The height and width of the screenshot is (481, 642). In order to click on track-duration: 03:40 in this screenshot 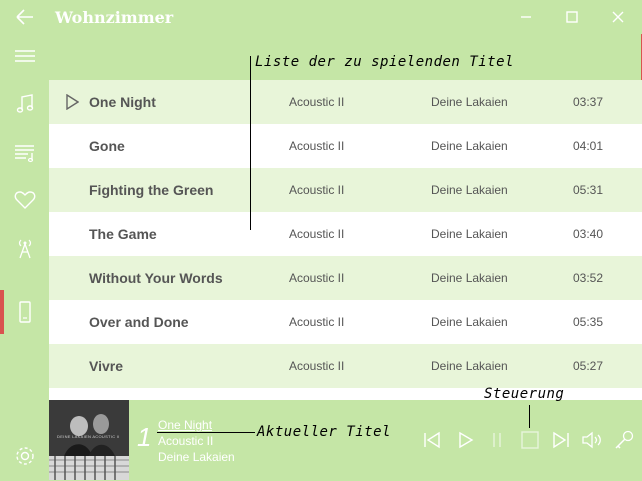, I will do `click(588, 234)`.